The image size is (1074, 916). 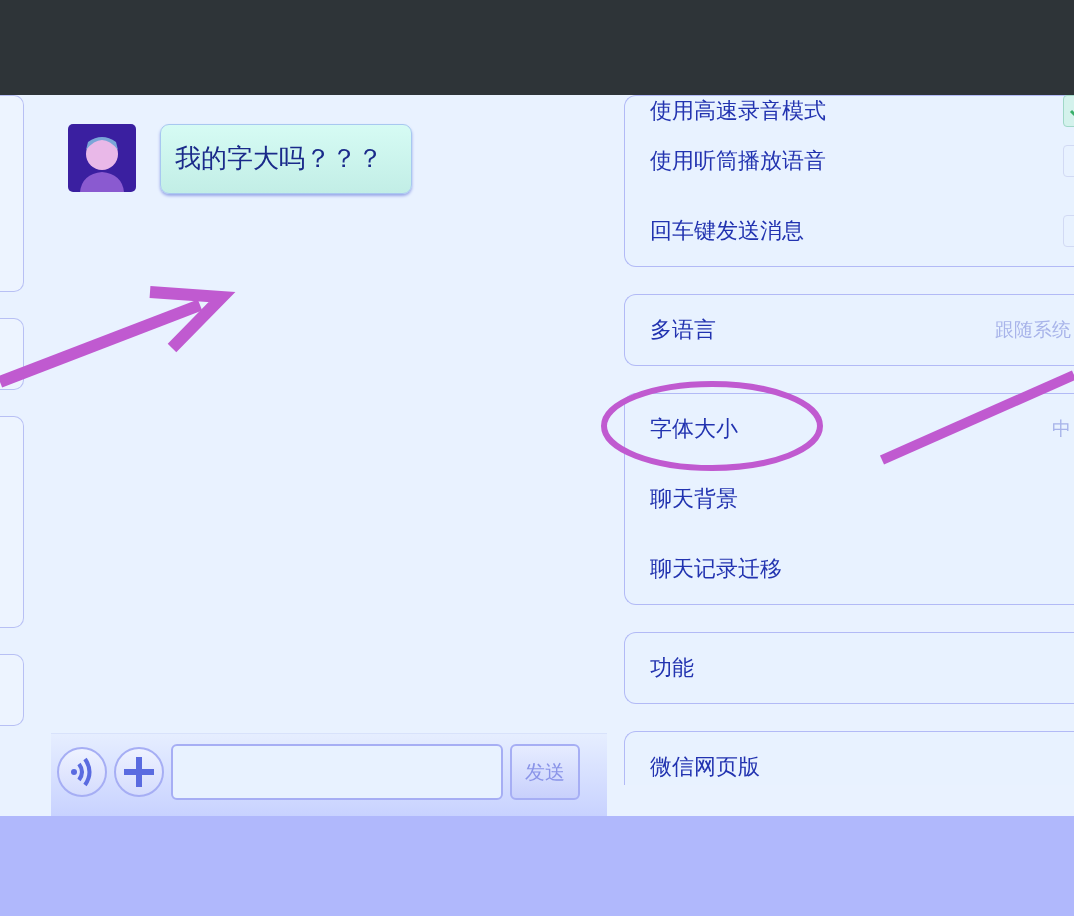 What do you see at coordinates (822, 330) in the screenshot?
I see `setting-label: 多语言` at bounding box center [822, 330].